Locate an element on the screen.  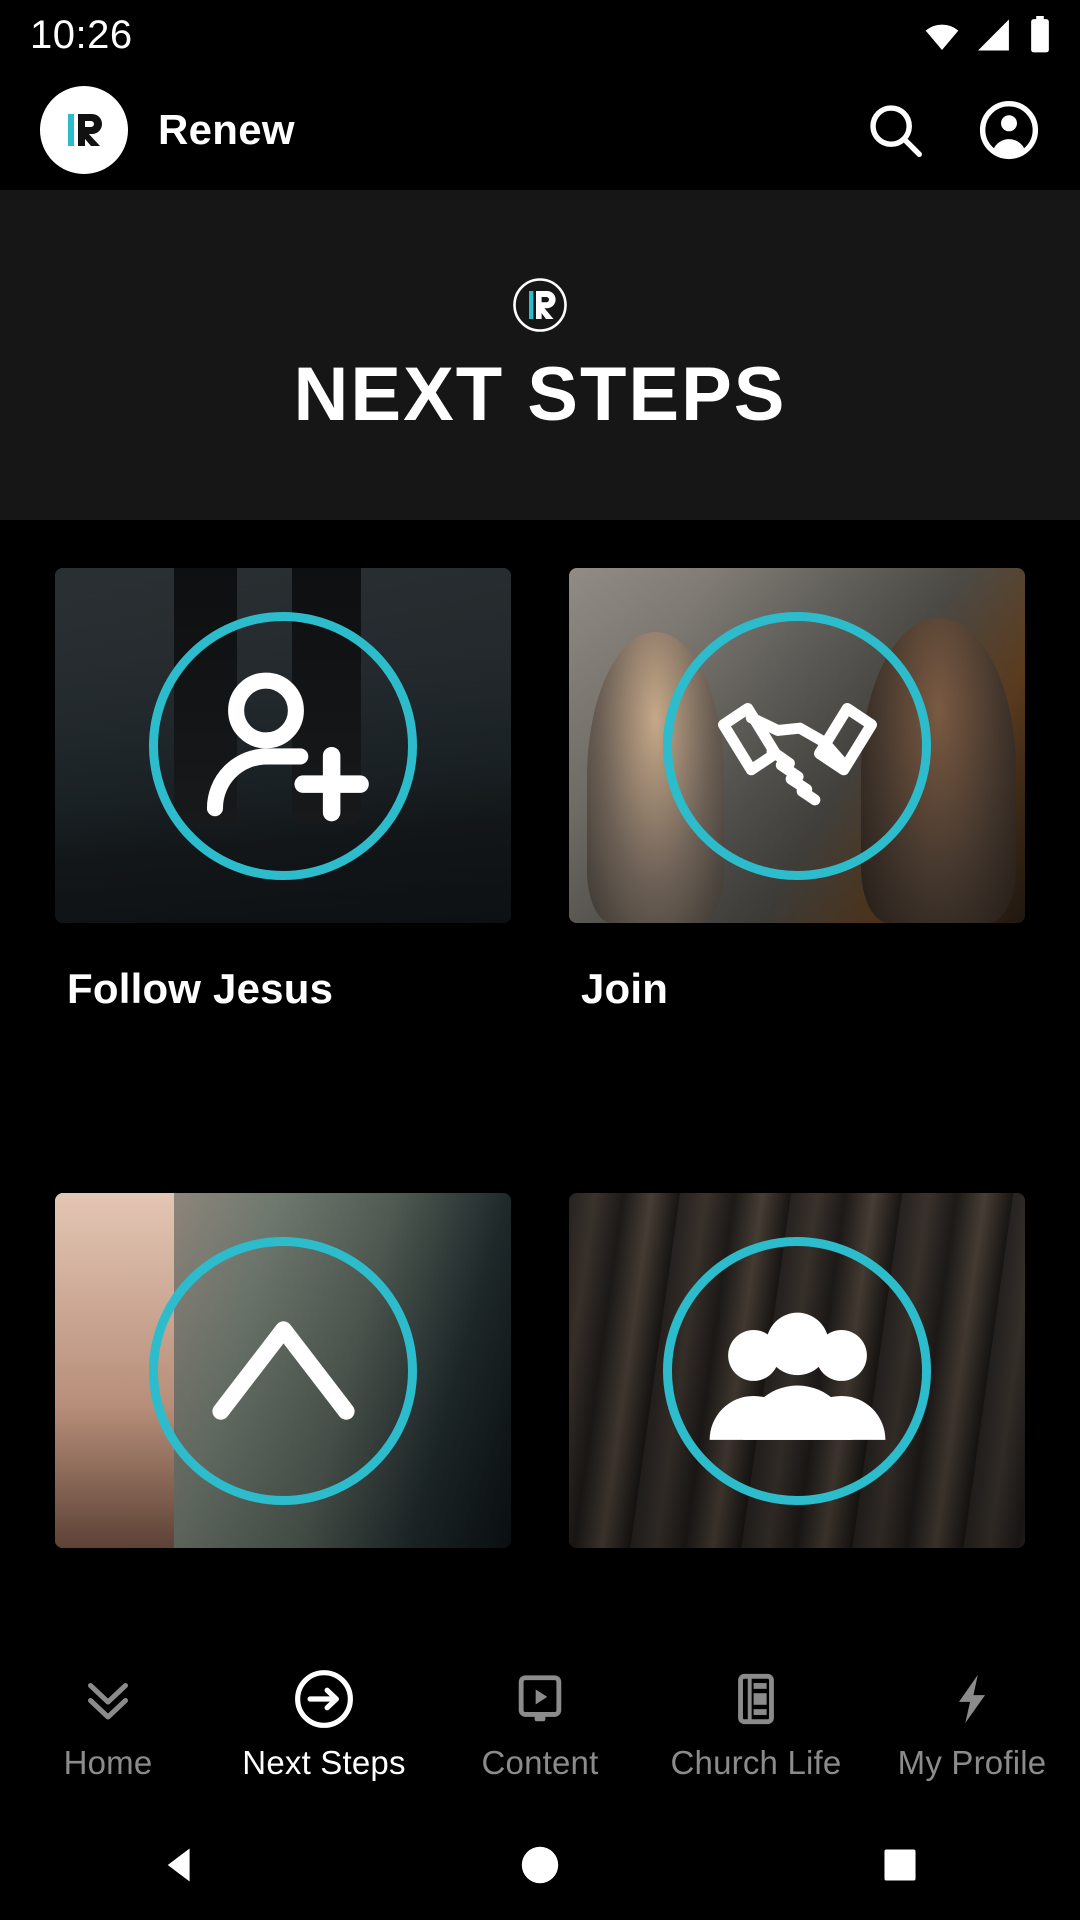
double-chevron-down-icon is located at coordinates (108, 1699).